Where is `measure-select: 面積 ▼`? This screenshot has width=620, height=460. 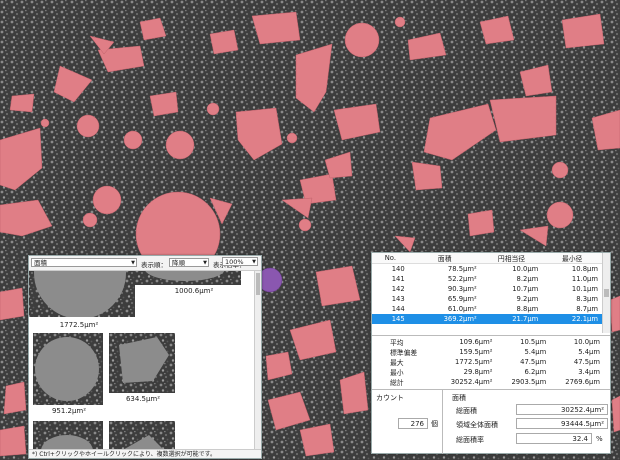 measure-select: 面積 ▼ is located at coordinates (84, 262).